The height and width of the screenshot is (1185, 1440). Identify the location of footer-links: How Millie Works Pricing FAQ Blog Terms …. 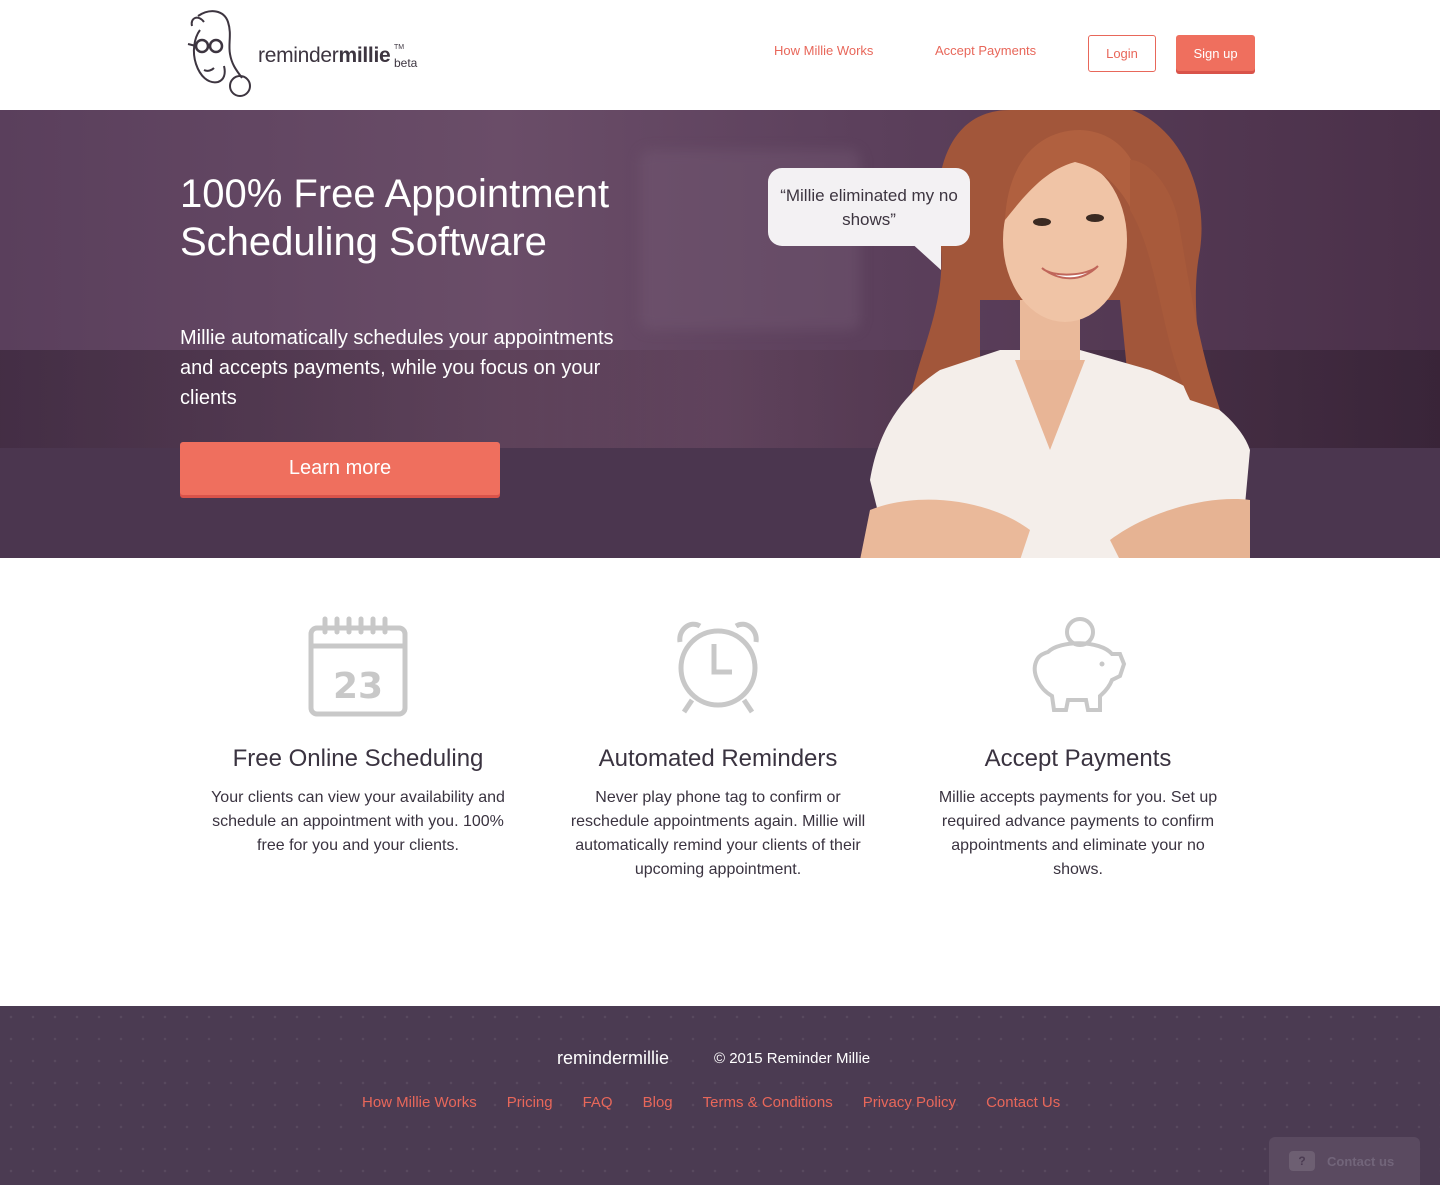
(711, 1102).